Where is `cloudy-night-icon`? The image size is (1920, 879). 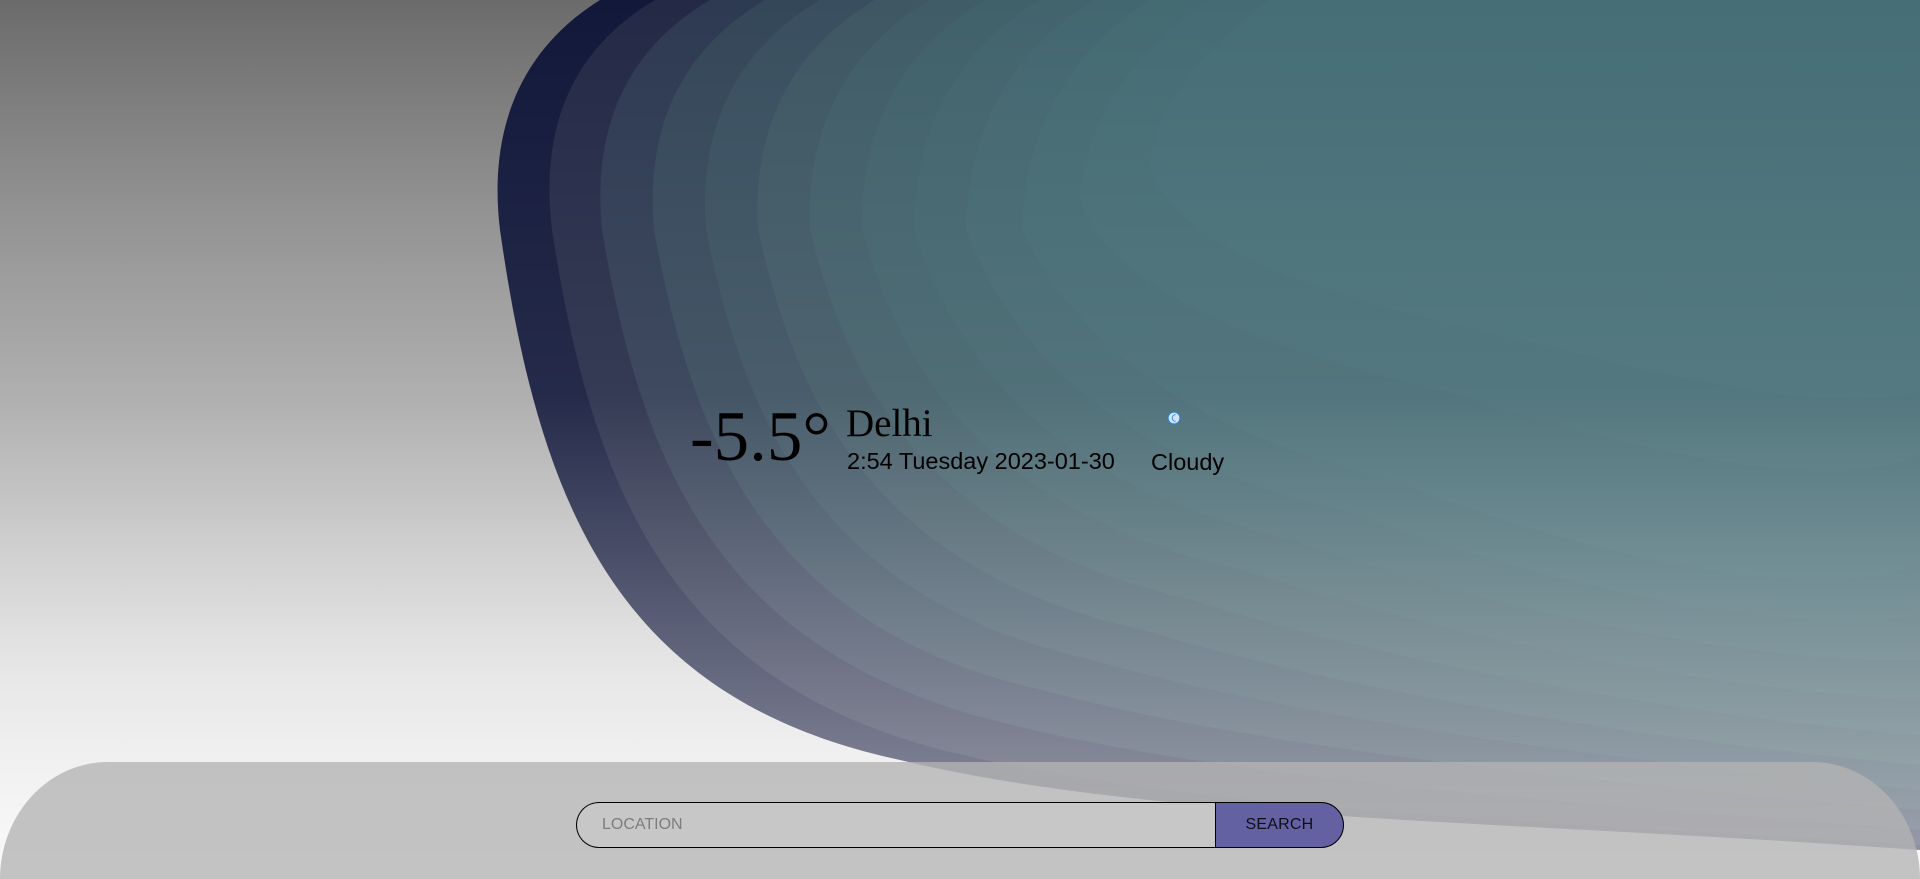
cloudy-night-icon is located at coordinates (1174, 418).